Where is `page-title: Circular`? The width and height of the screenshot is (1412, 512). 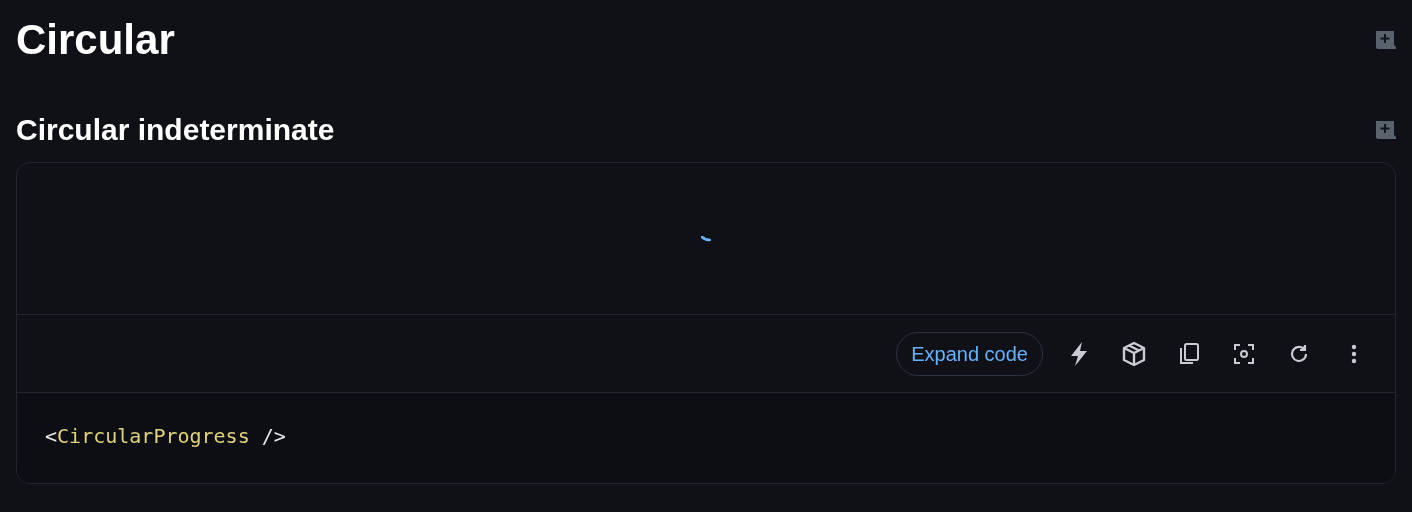
page-title: Circular is located at coordinates (95, 40).